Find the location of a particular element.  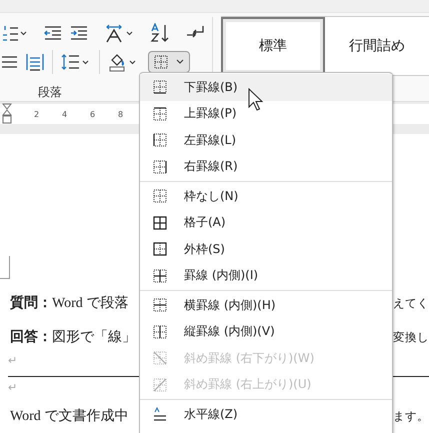

body-text: えてく is located at coordinates (411, 303).